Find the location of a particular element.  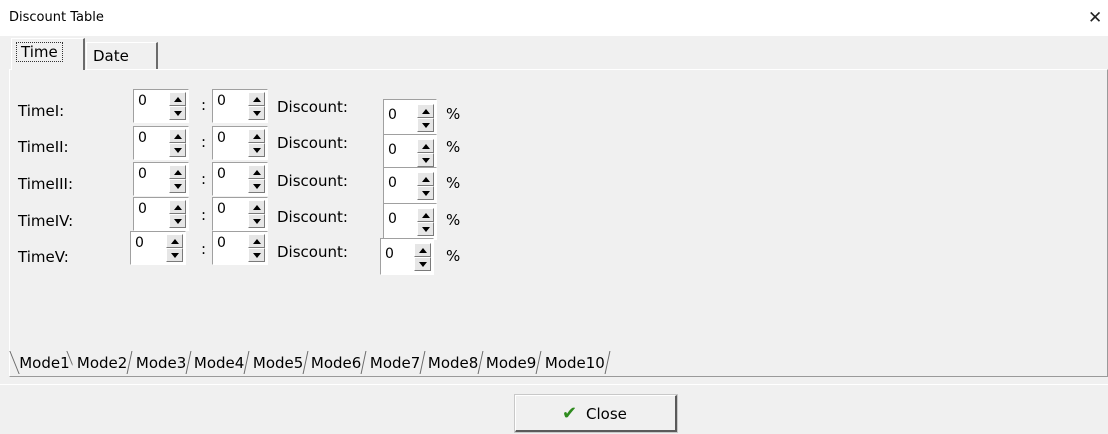

tab-mode-label: Mode10 is located at coordinates (574, 363).